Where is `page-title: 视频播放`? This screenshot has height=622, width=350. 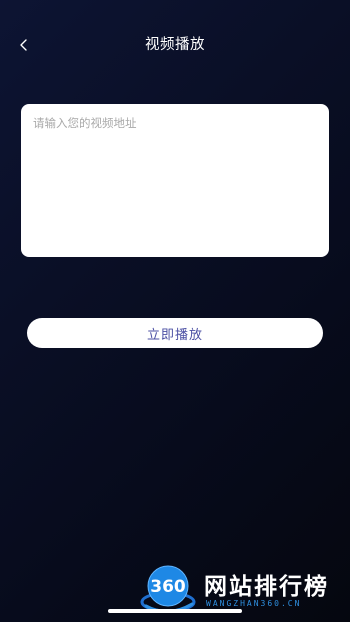
page-title: 视频播放 is located at coordinates (175, 45).